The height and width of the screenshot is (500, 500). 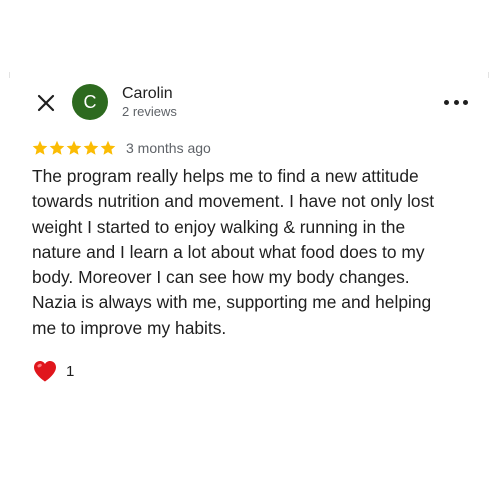 I want to click on like-reaction-button: 1, so click(x=53, y=371).